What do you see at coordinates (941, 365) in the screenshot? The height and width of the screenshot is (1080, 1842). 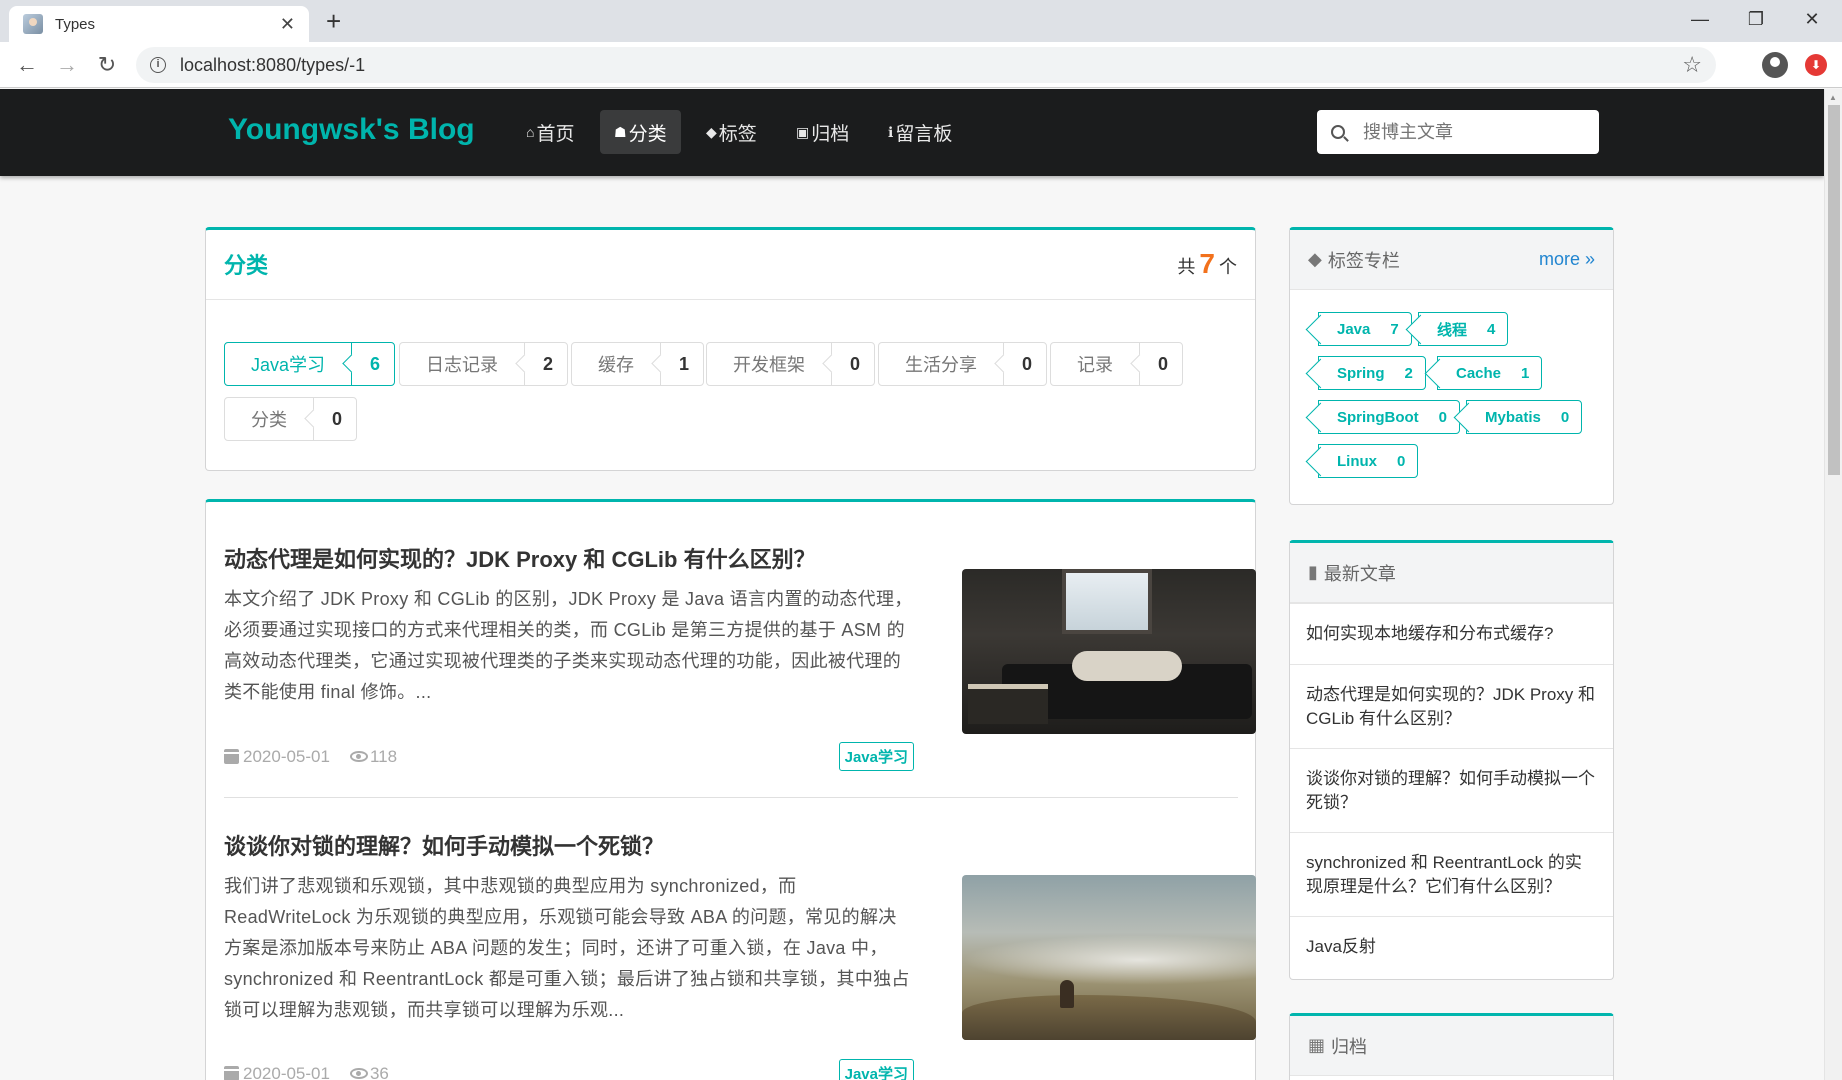 I see `type-label: 生活分享` at bounding box center [941, 365].